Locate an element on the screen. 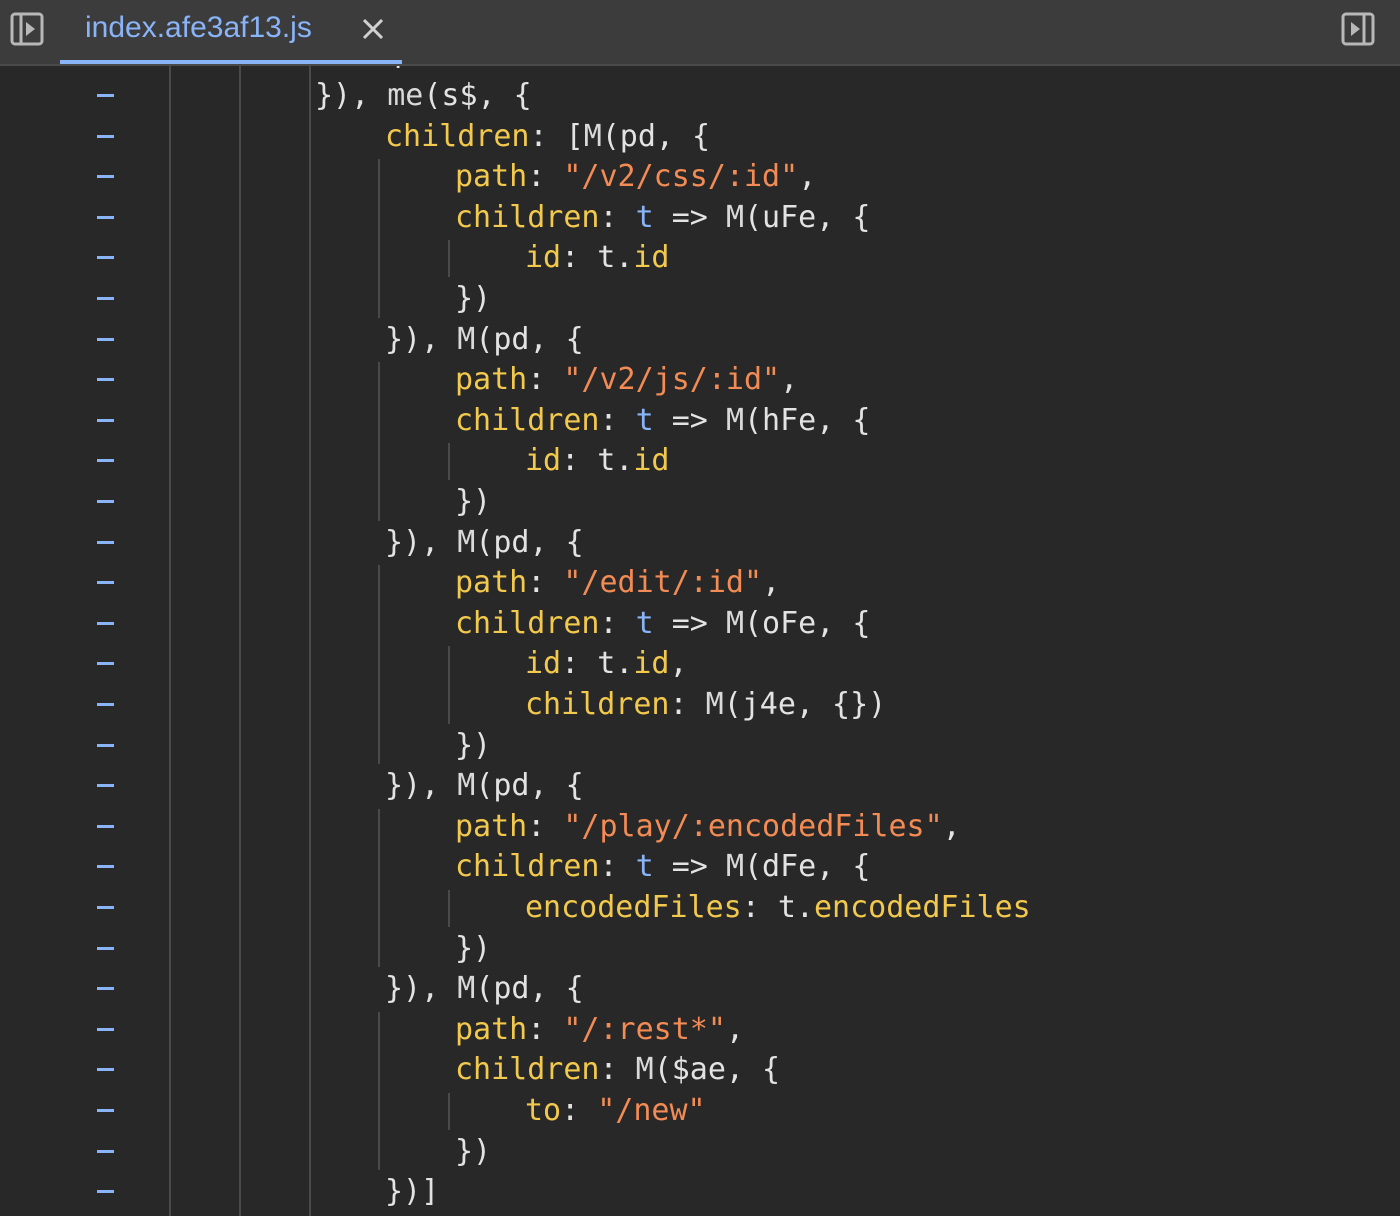 This screenshot has height=1216, width=1400. code-line: children: t => M(uFe, { is located at coordinates (662, 218).